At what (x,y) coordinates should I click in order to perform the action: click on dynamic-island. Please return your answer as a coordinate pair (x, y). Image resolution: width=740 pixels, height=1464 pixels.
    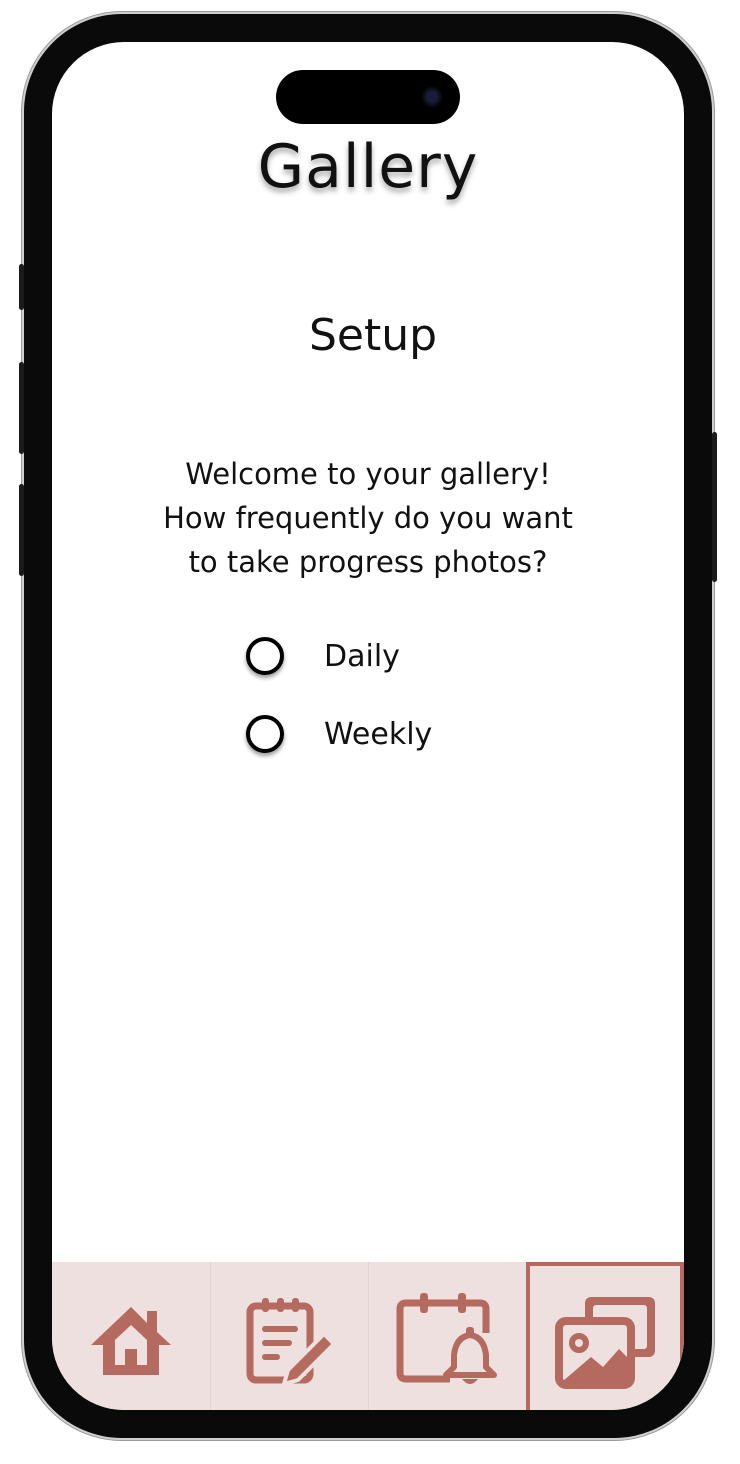
    Looking at the image, I should click on (368, 97).